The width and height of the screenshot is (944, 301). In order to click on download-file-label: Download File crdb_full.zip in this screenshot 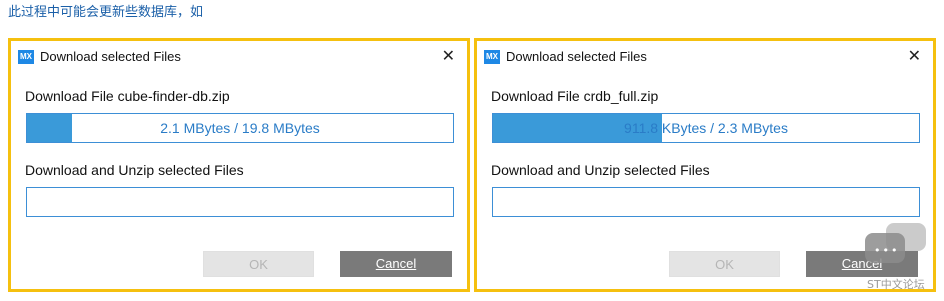, I will do `click(575, 96)`.